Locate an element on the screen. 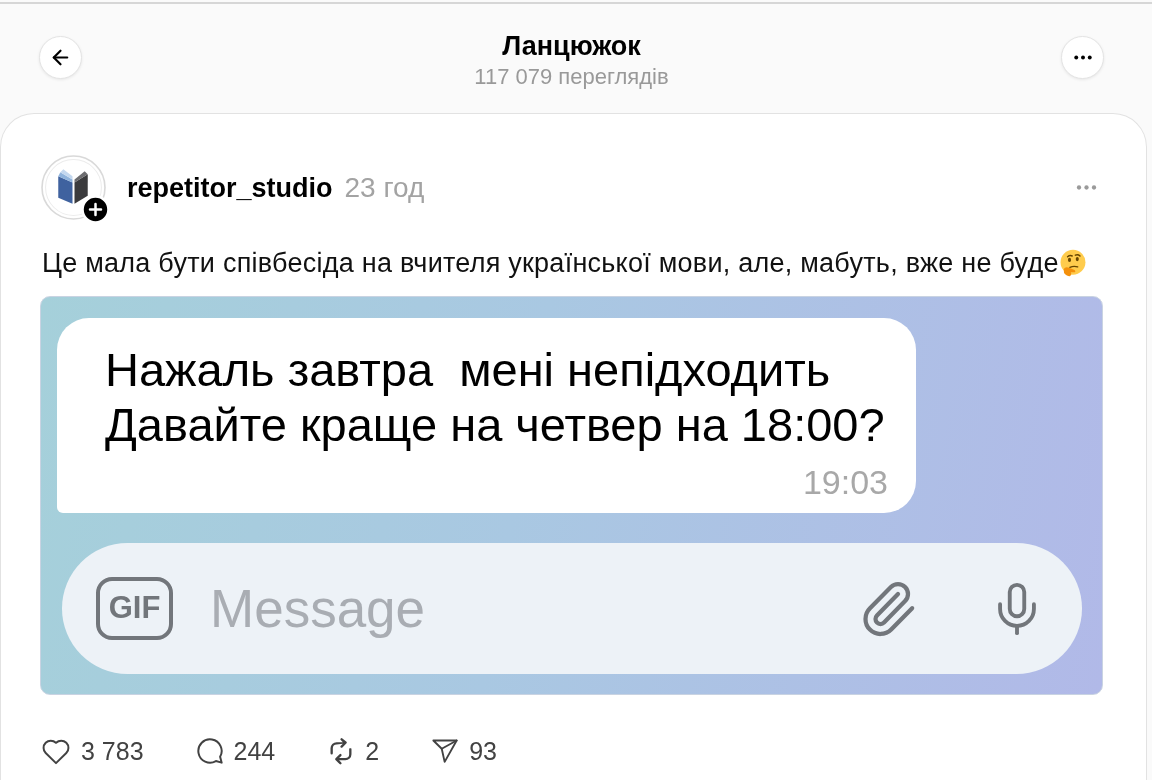  author-username: repetitor_studio is located at coordinates (230, 187).